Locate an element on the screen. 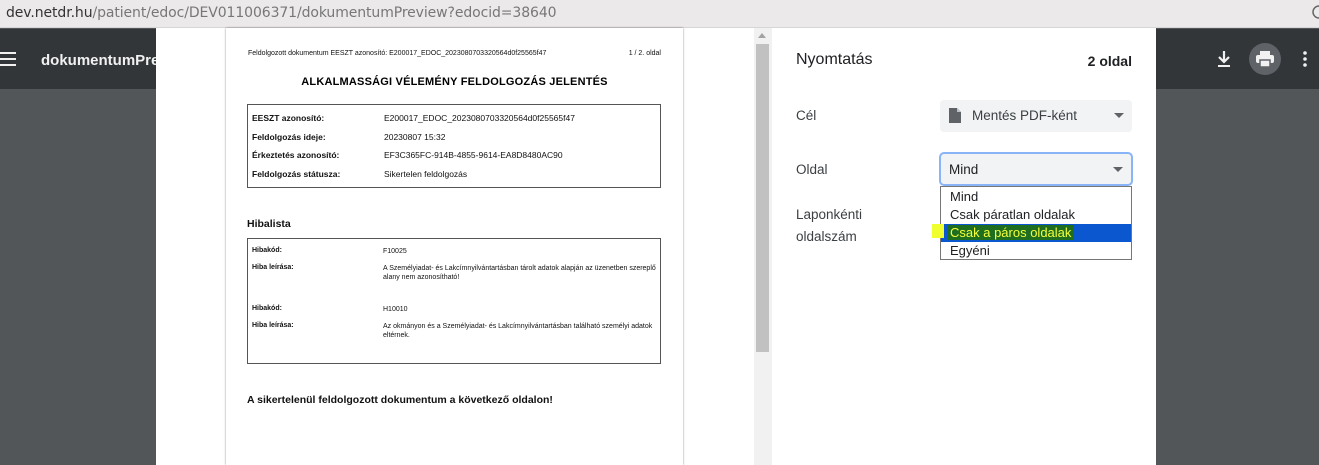 This screenshot has width=1319, height=465. more-vert-icon is located at coordinates (1304, 59).